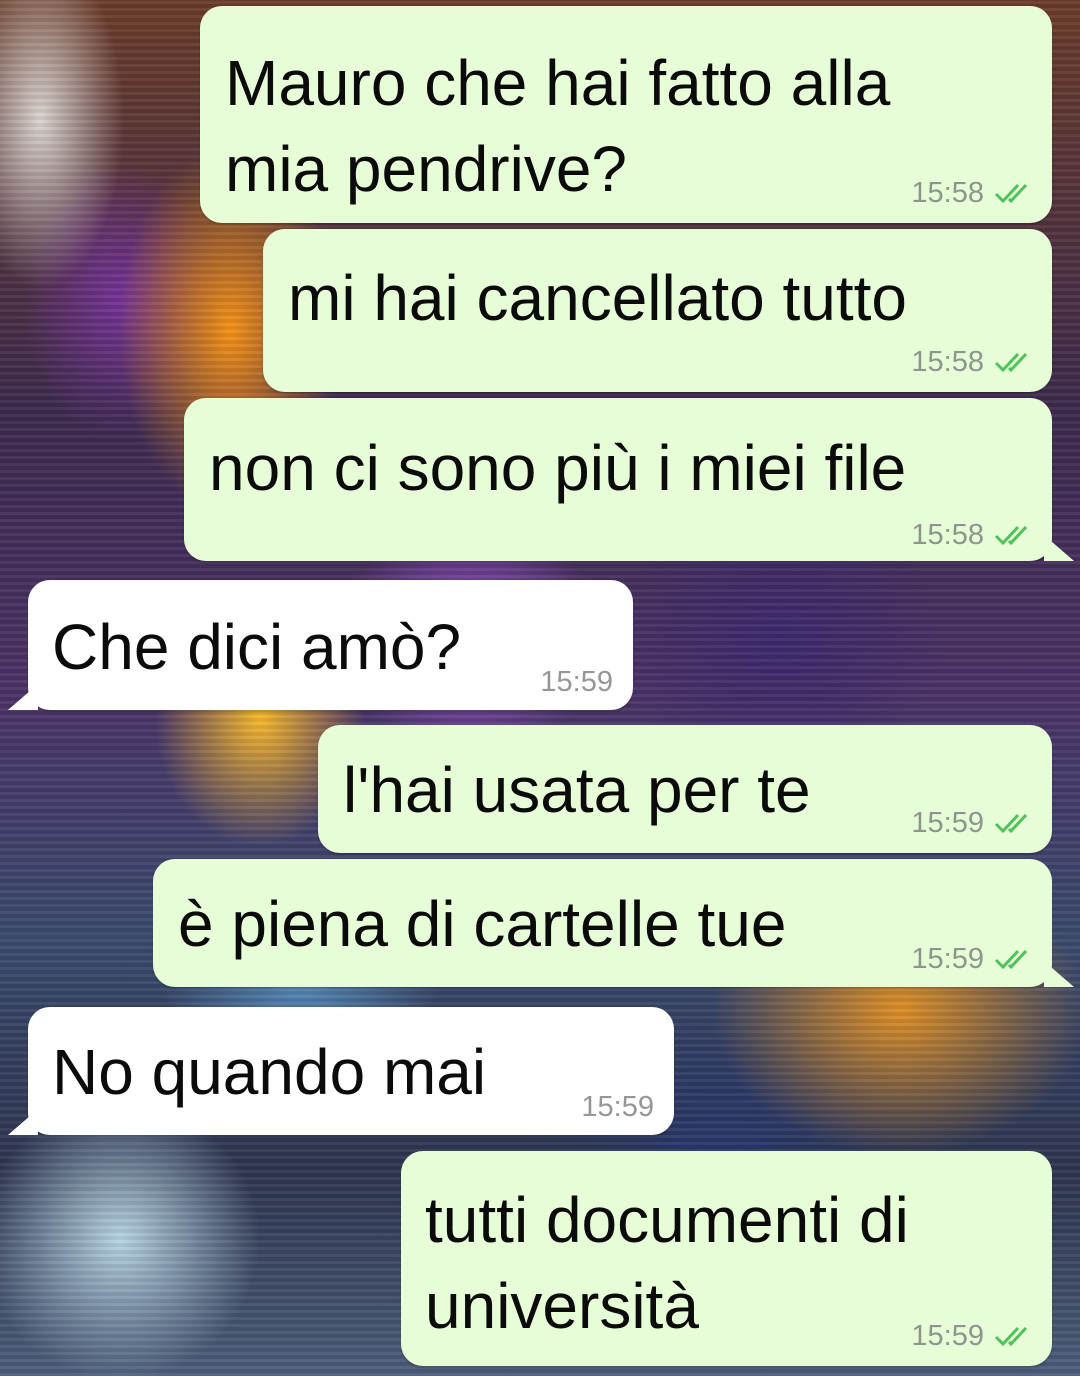 The height and width of the screenshot is (1376, 1080). I want to click on message-text-line: mia pendrive?, so click(426, 169).